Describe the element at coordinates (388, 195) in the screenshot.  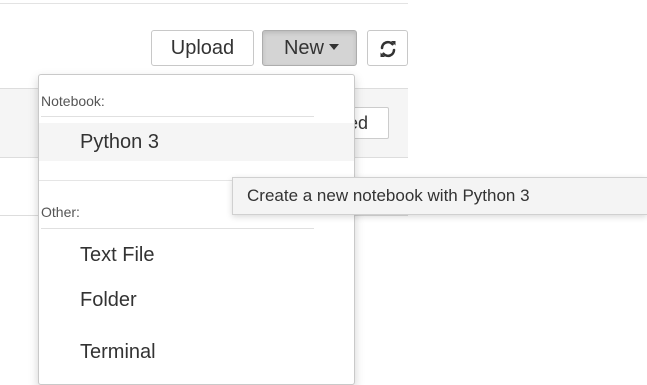
I see `tooltip-text: Create a new notebook with Python 3` at that location.